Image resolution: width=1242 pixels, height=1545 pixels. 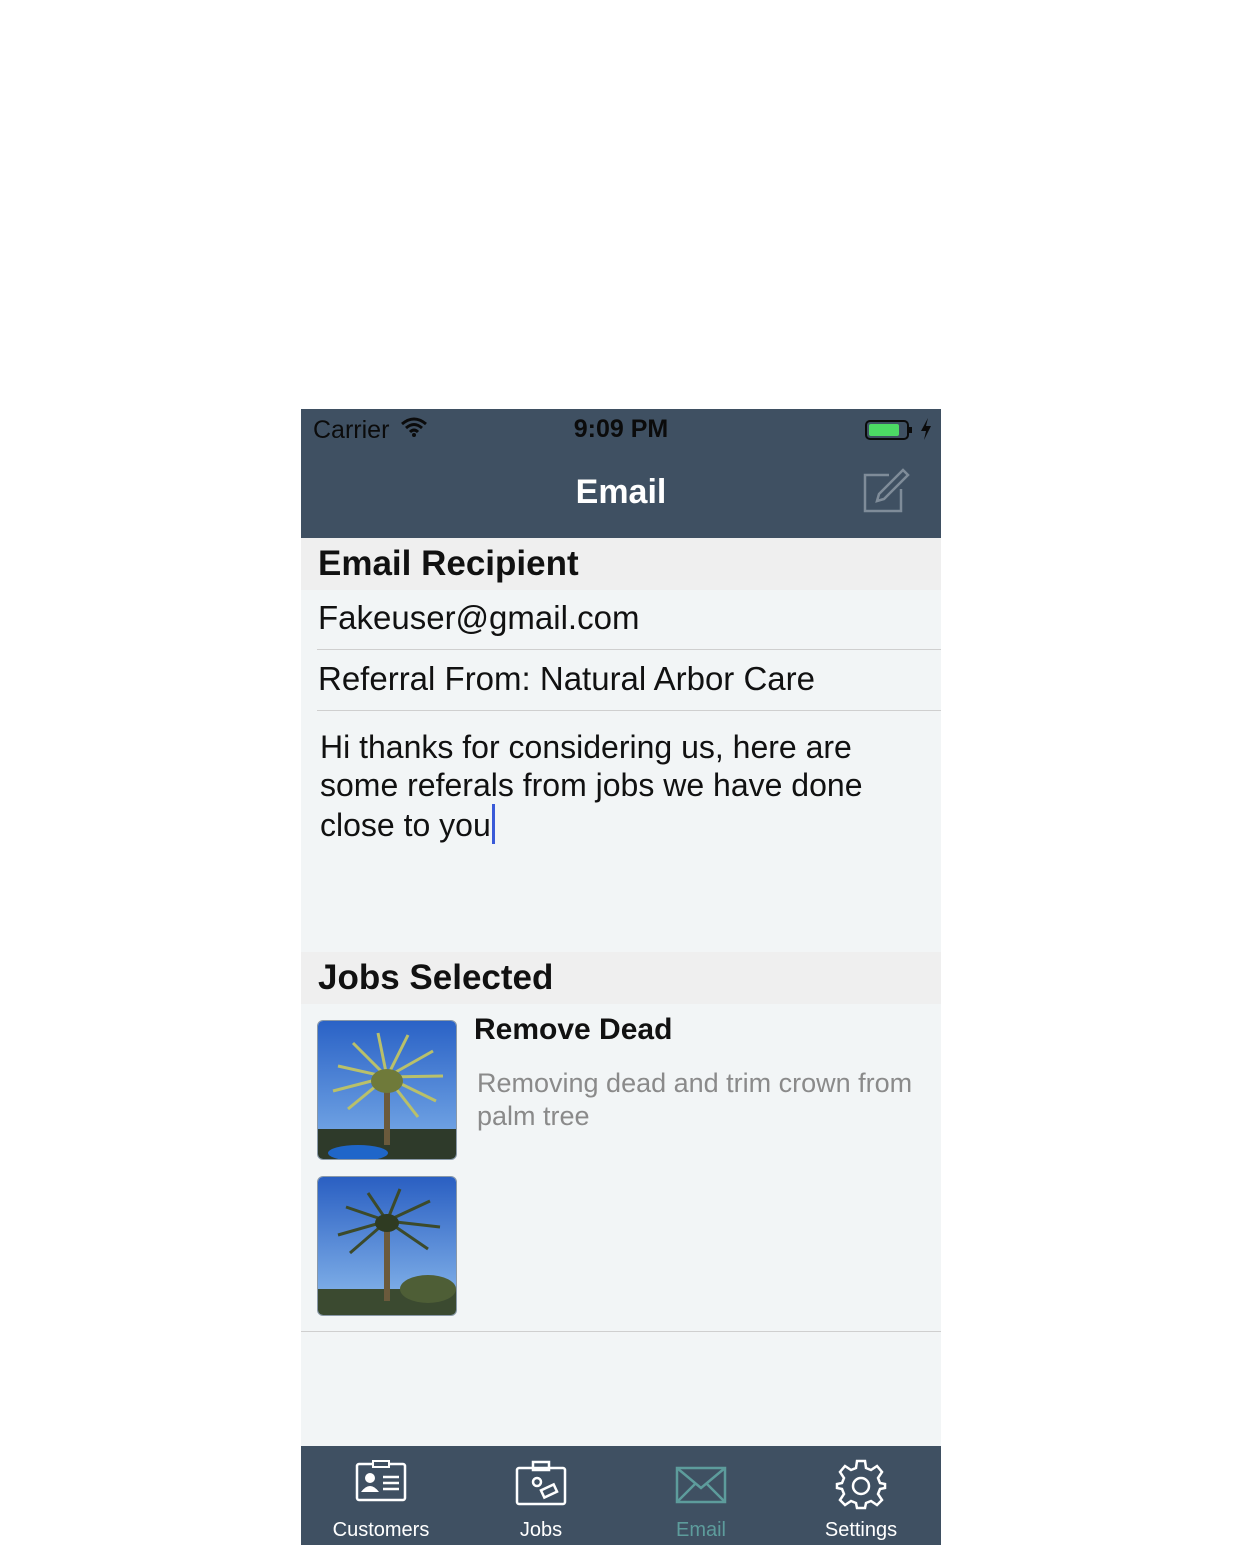 I want to click on tab-email: Email, so click(x=701, y=1495).